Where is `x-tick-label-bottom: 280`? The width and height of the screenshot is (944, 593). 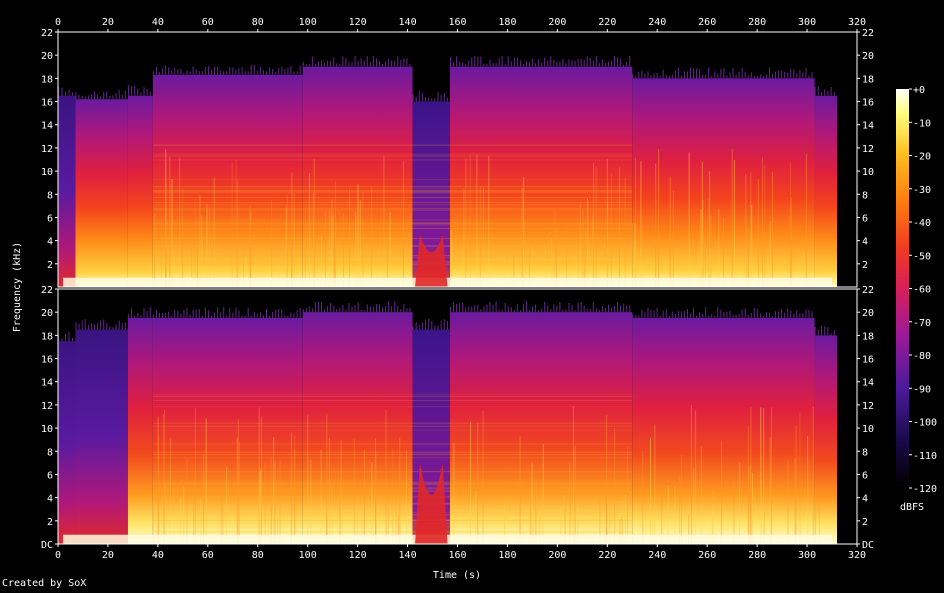
x-tick-label-bottom: 280 is located at coordinates (757, 555).